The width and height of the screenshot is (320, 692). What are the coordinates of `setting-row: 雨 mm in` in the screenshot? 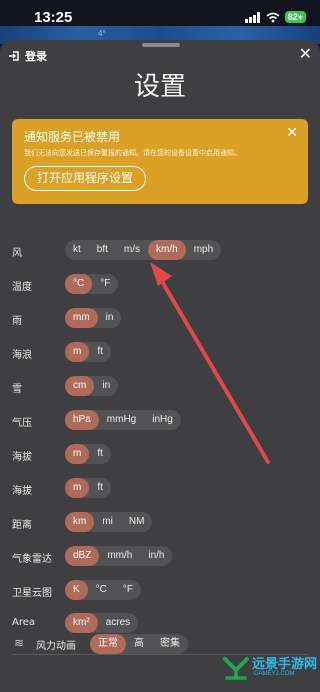 It's located at (160, 318).